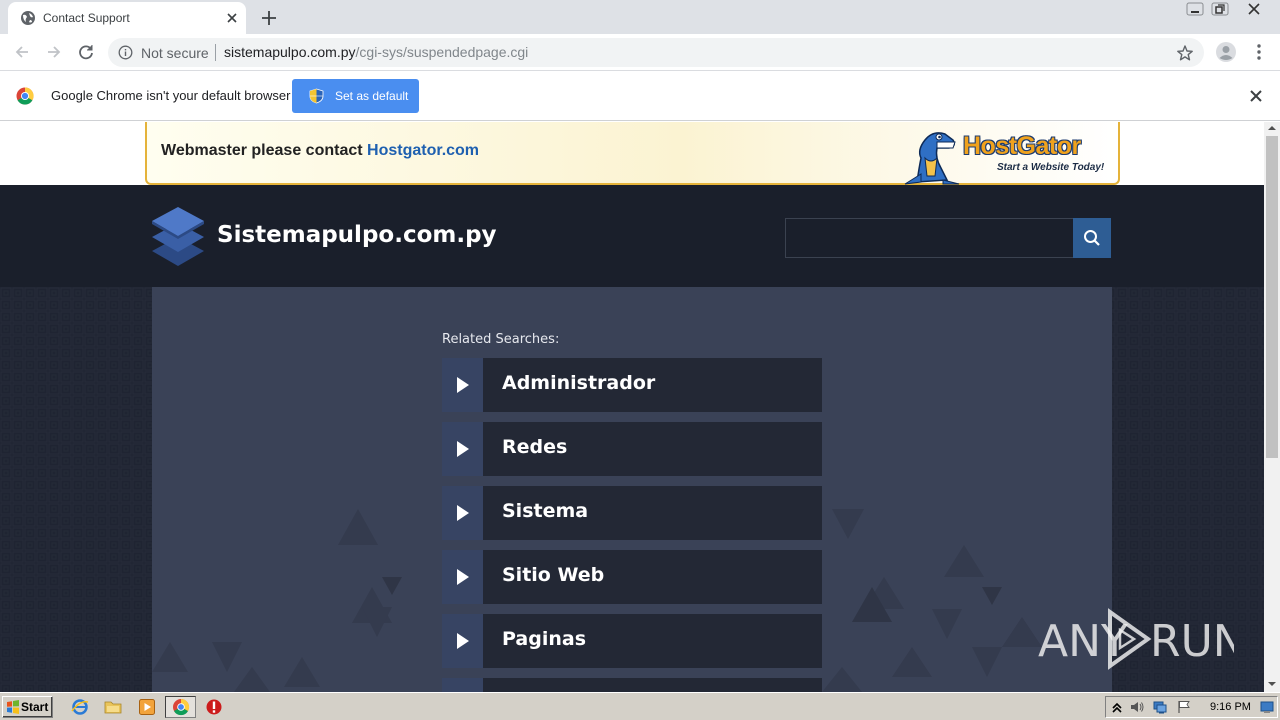  I want to click on anyrun-watermark: ANY RUN, so click(1136, 639).